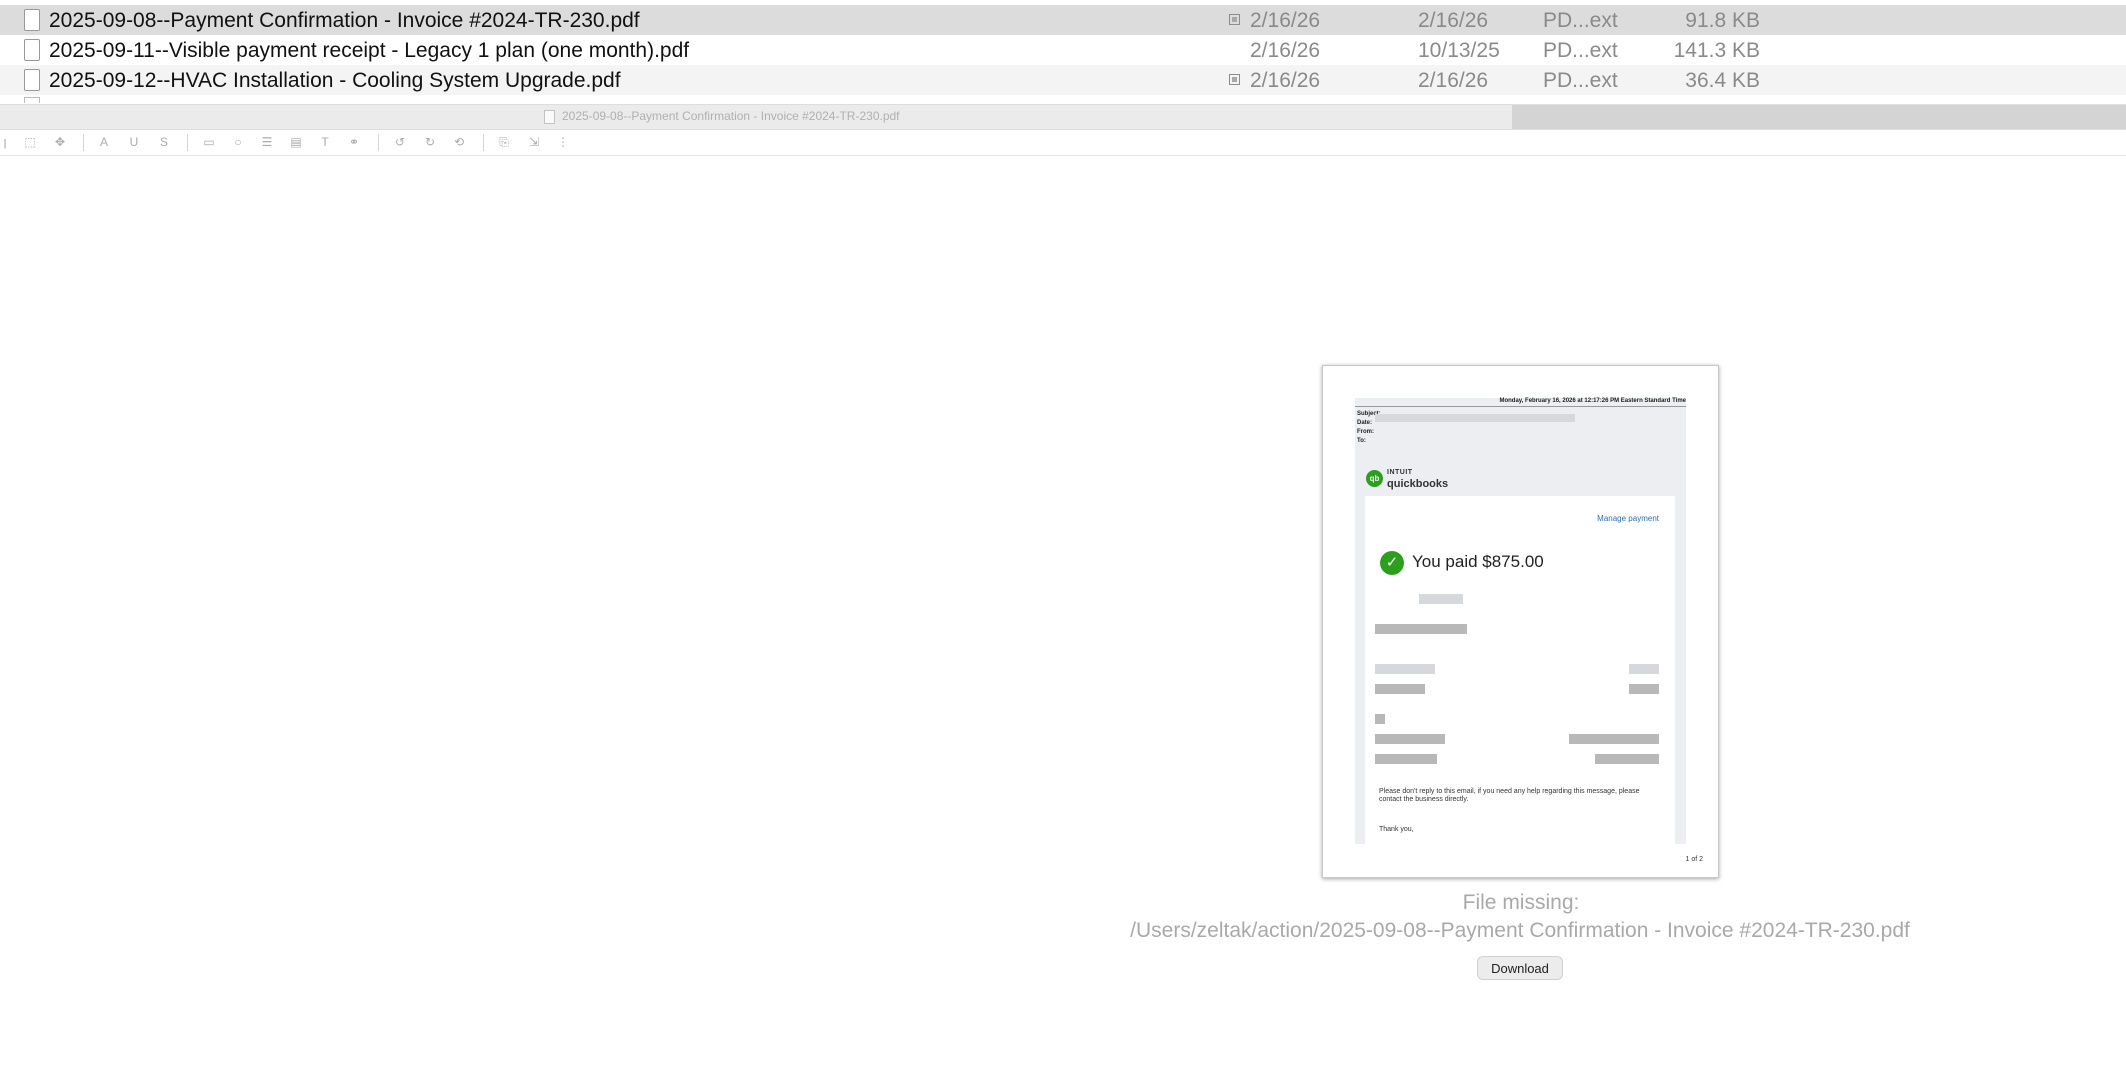  Describe the element at coordinates (1819, 117) in the screenshot. I see `title-bar-empty-area` at that location.